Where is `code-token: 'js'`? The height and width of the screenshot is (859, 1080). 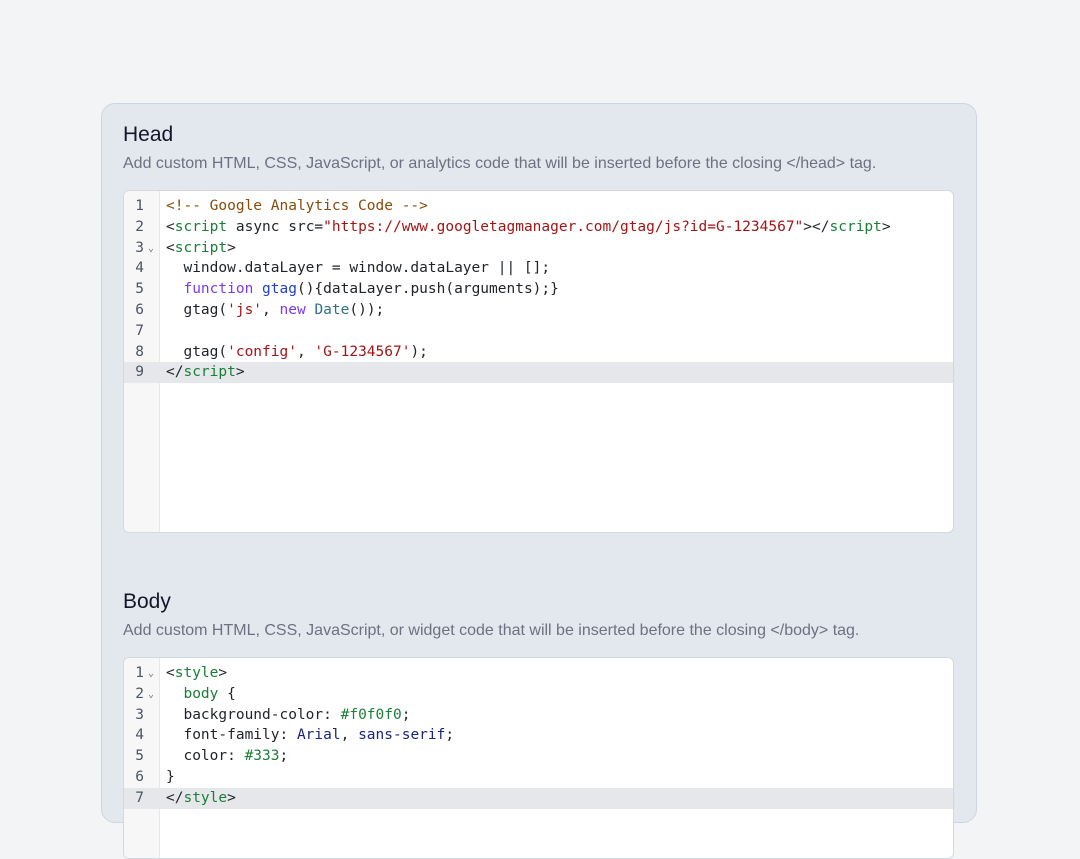
code-token: 'js' is located at coordinates (245, 309).